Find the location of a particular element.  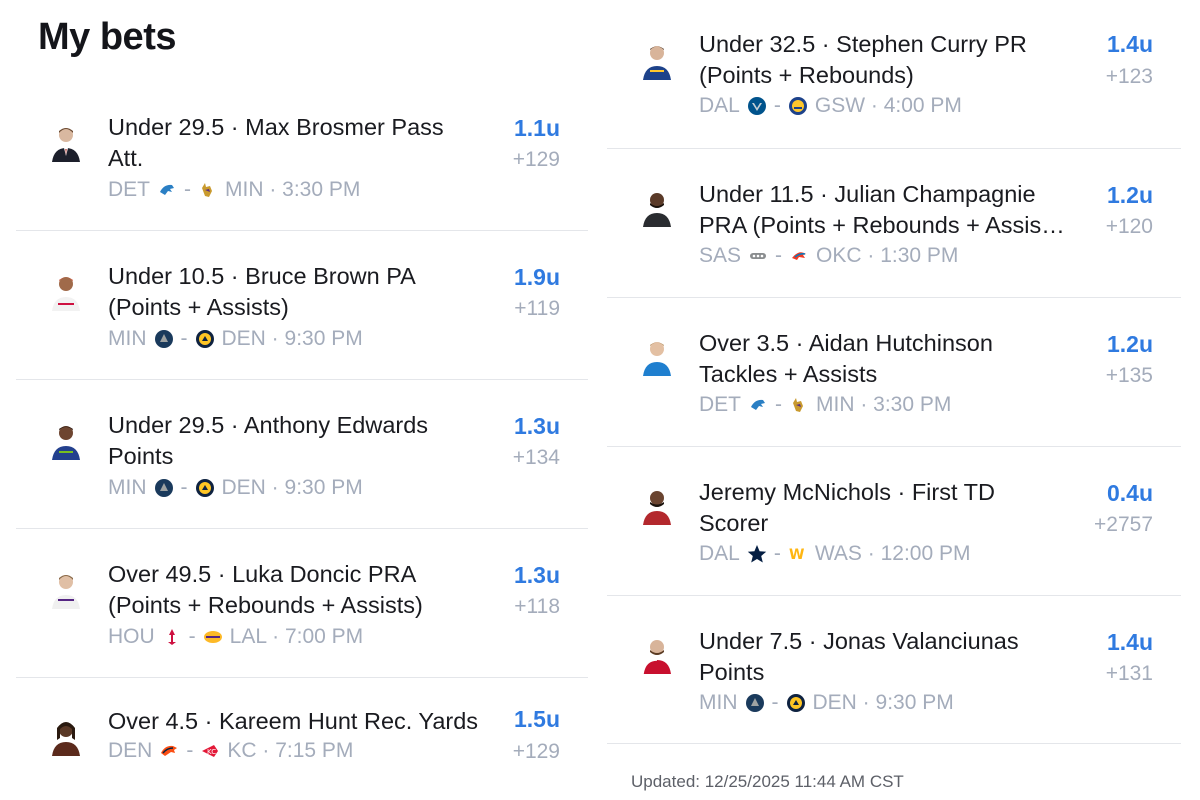

bet-units: 0.4u is located at coordinates (1129, 493).